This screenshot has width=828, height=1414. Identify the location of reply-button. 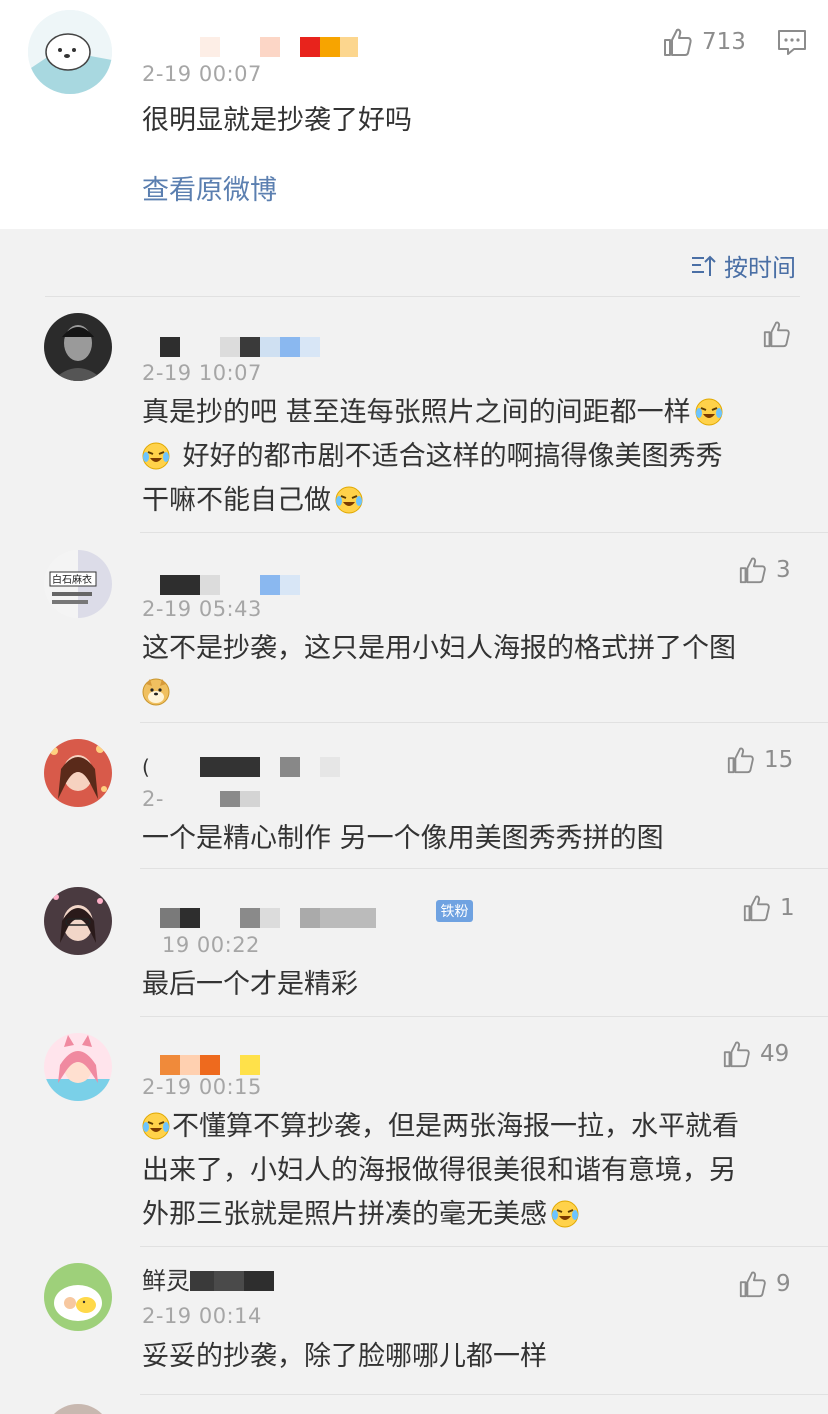
(792, 42).